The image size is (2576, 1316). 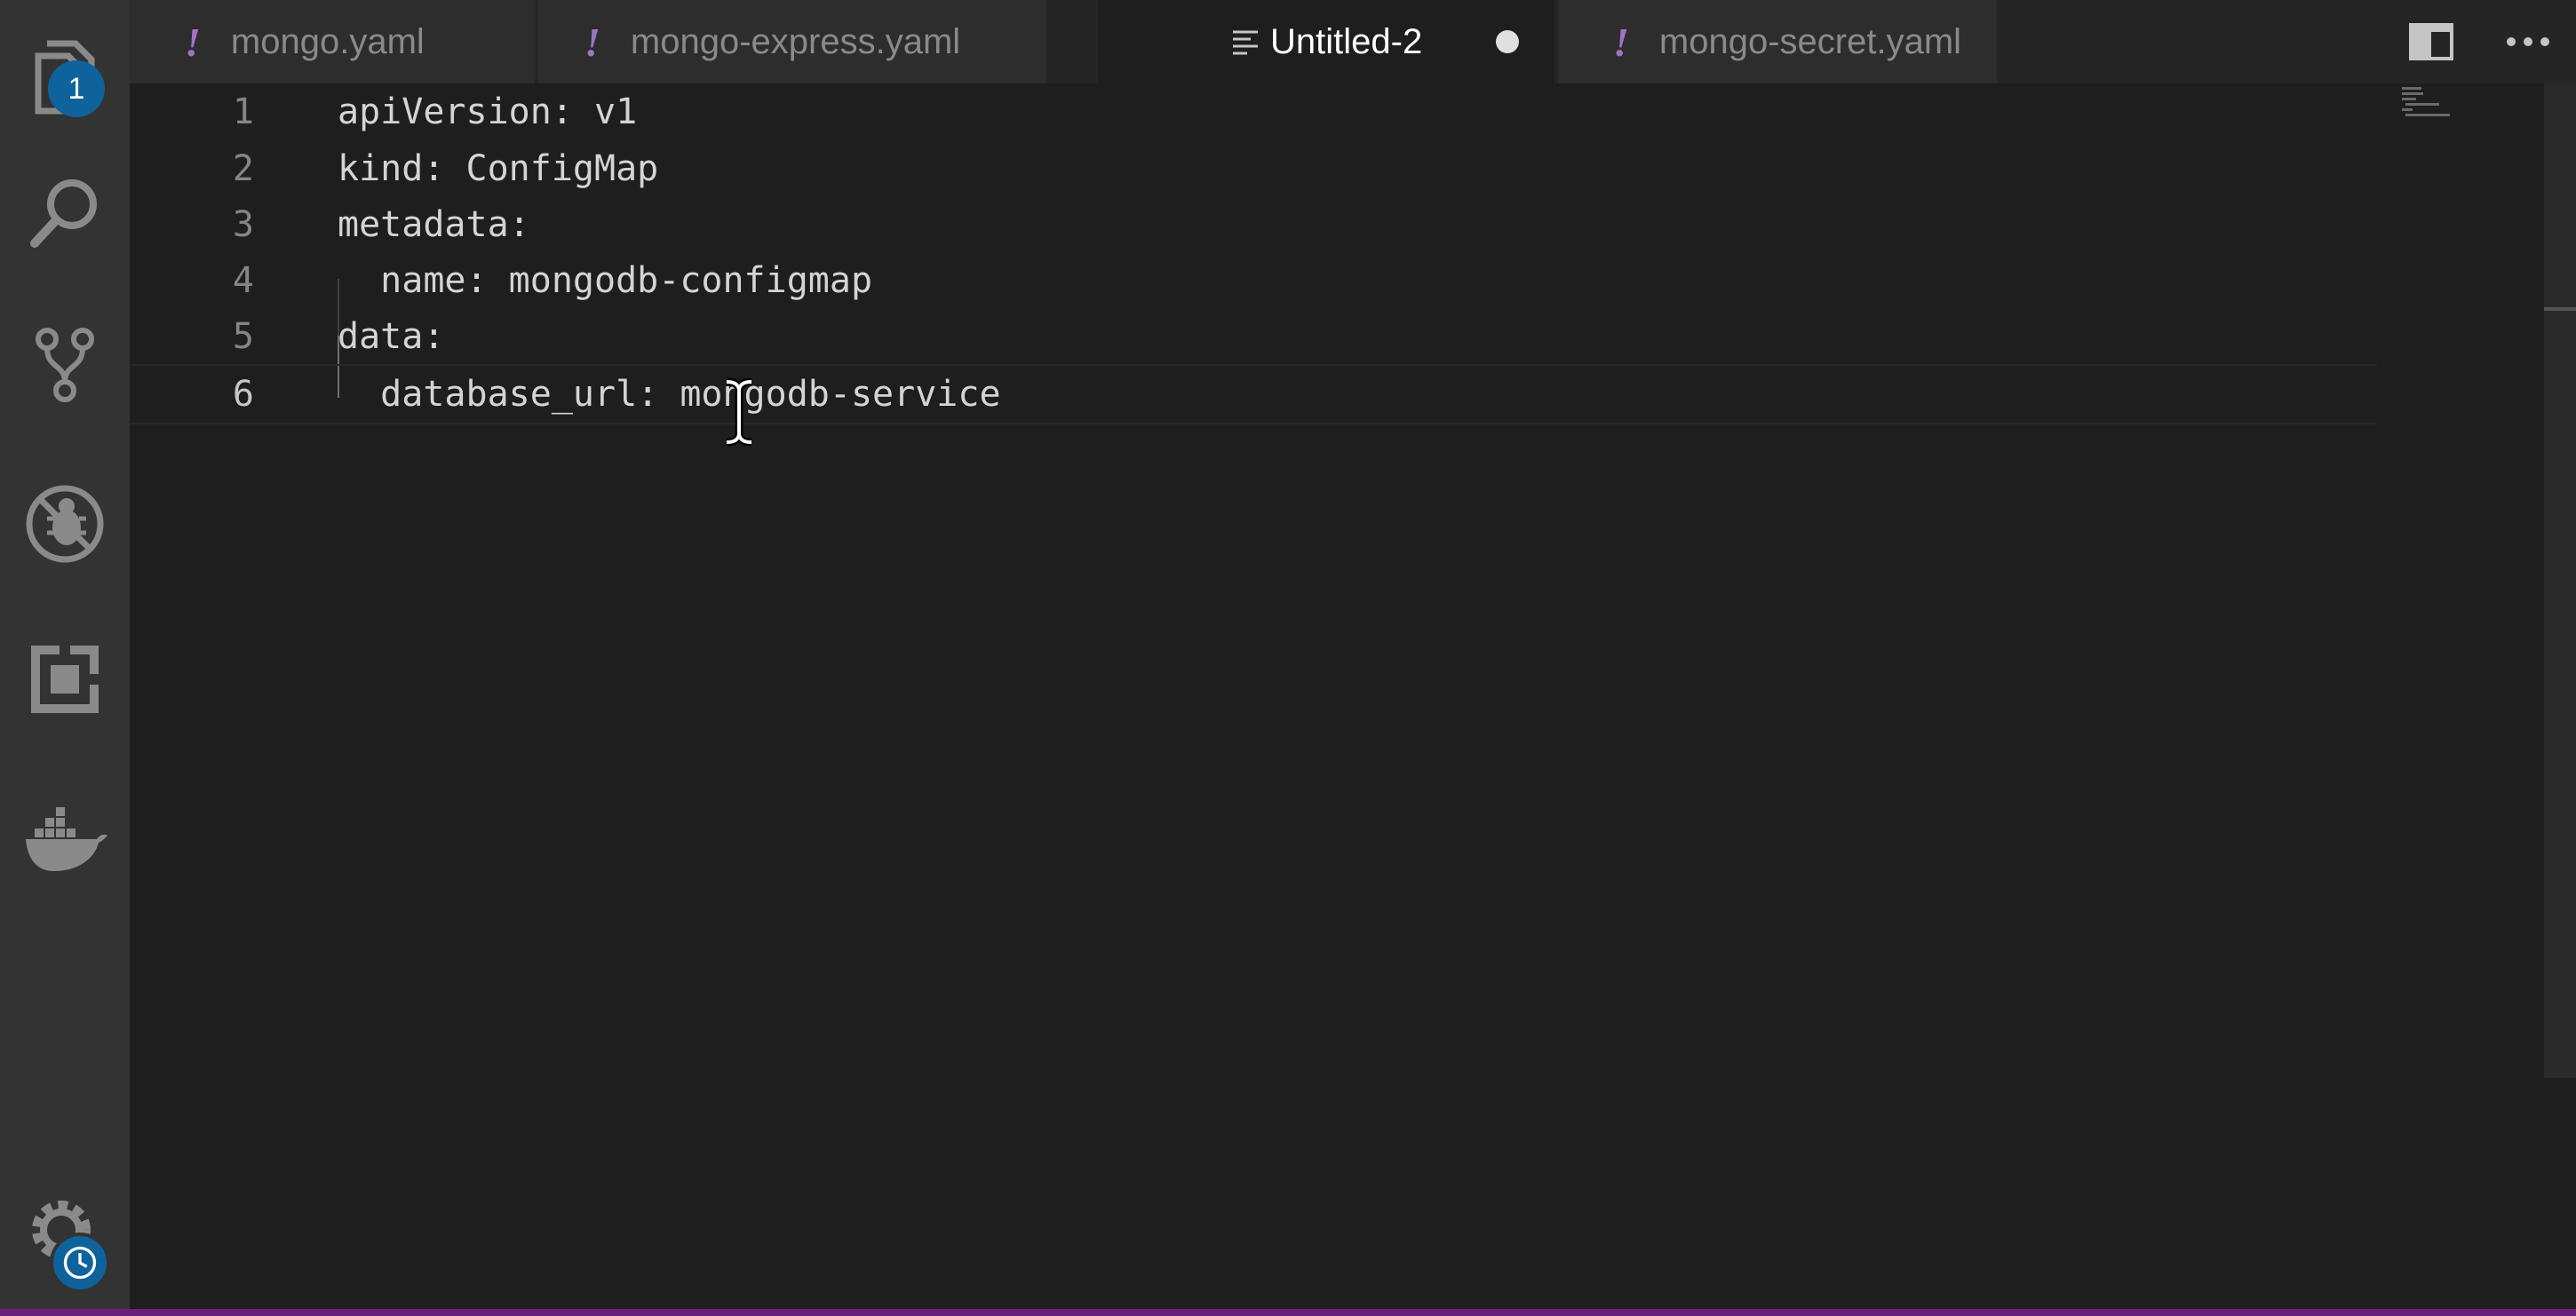 I want to click on search-icon, so click(x=63, y=213).